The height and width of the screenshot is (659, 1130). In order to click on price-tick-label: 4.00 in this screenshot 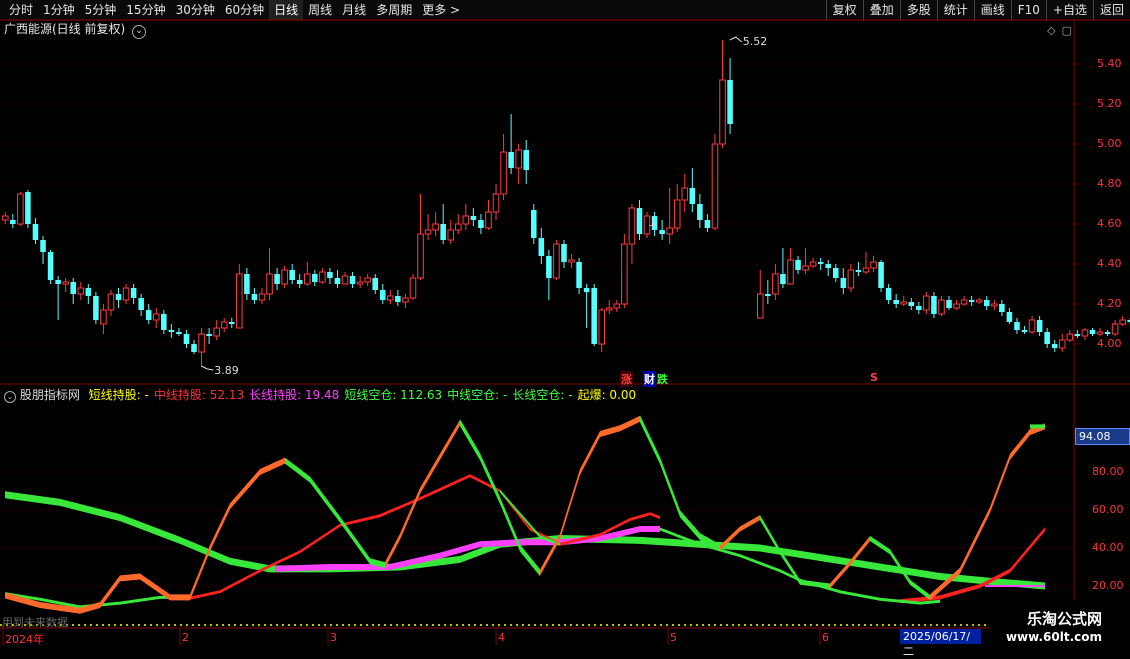, I will do `click(1109, 343)`.